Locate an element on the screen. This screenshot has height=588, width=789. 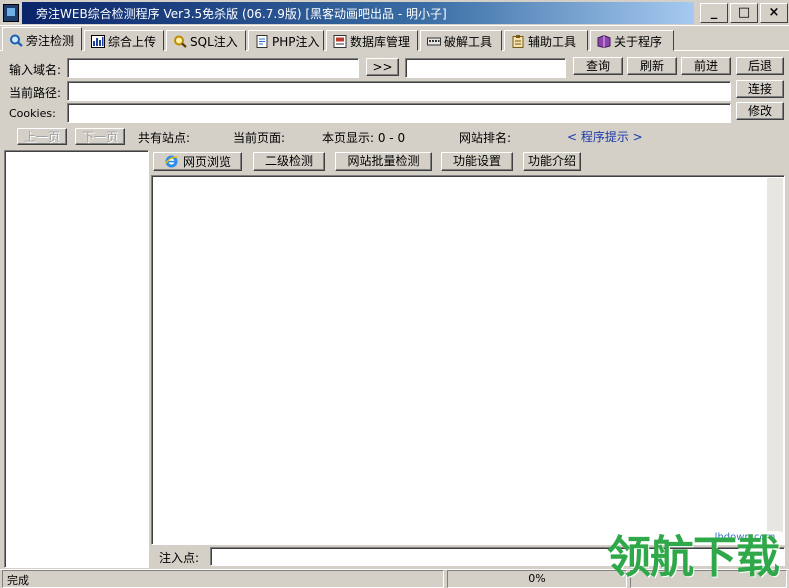
domain-input is located at coordinates (213, 68).